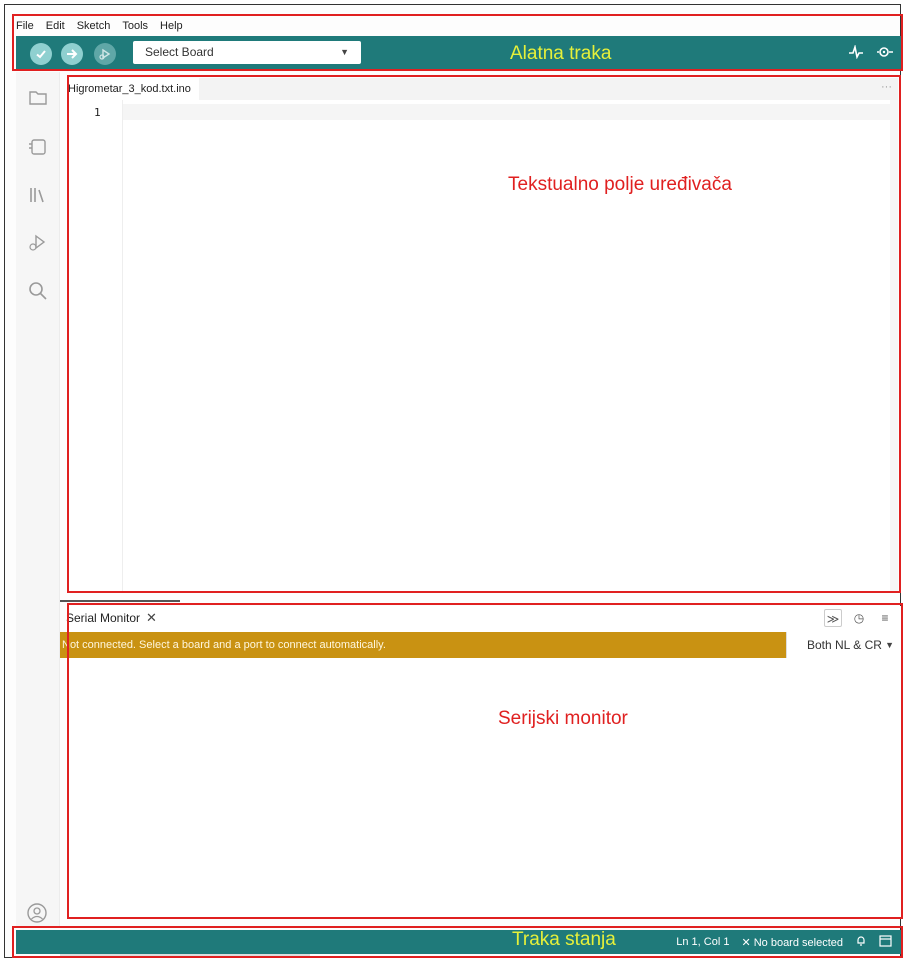  What do you see at coordinates (482, 89) in the screenshot?
I see `editor-tab-bar: Higrometar_3_kod.txt.ino ···` at bounding box center [482, 89].